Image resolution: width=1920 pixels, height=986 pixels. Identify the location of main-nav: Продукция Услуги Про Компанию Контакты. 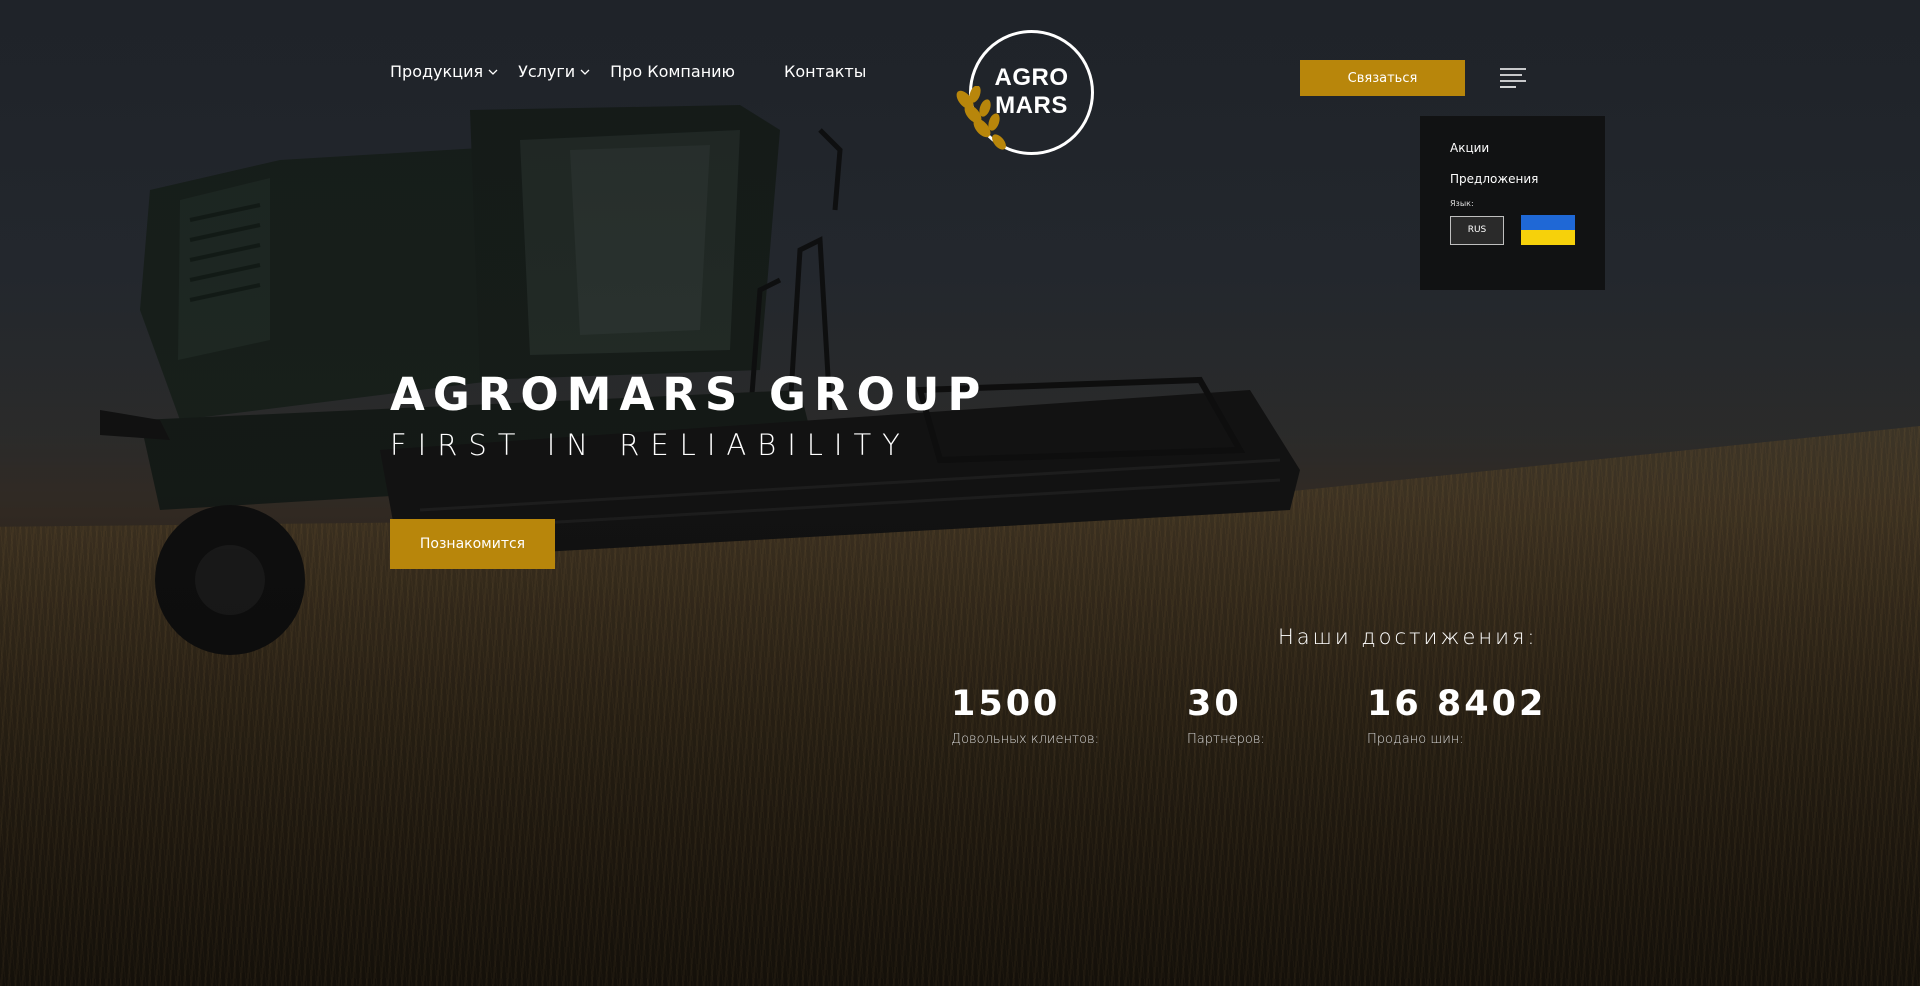
(628, 71).